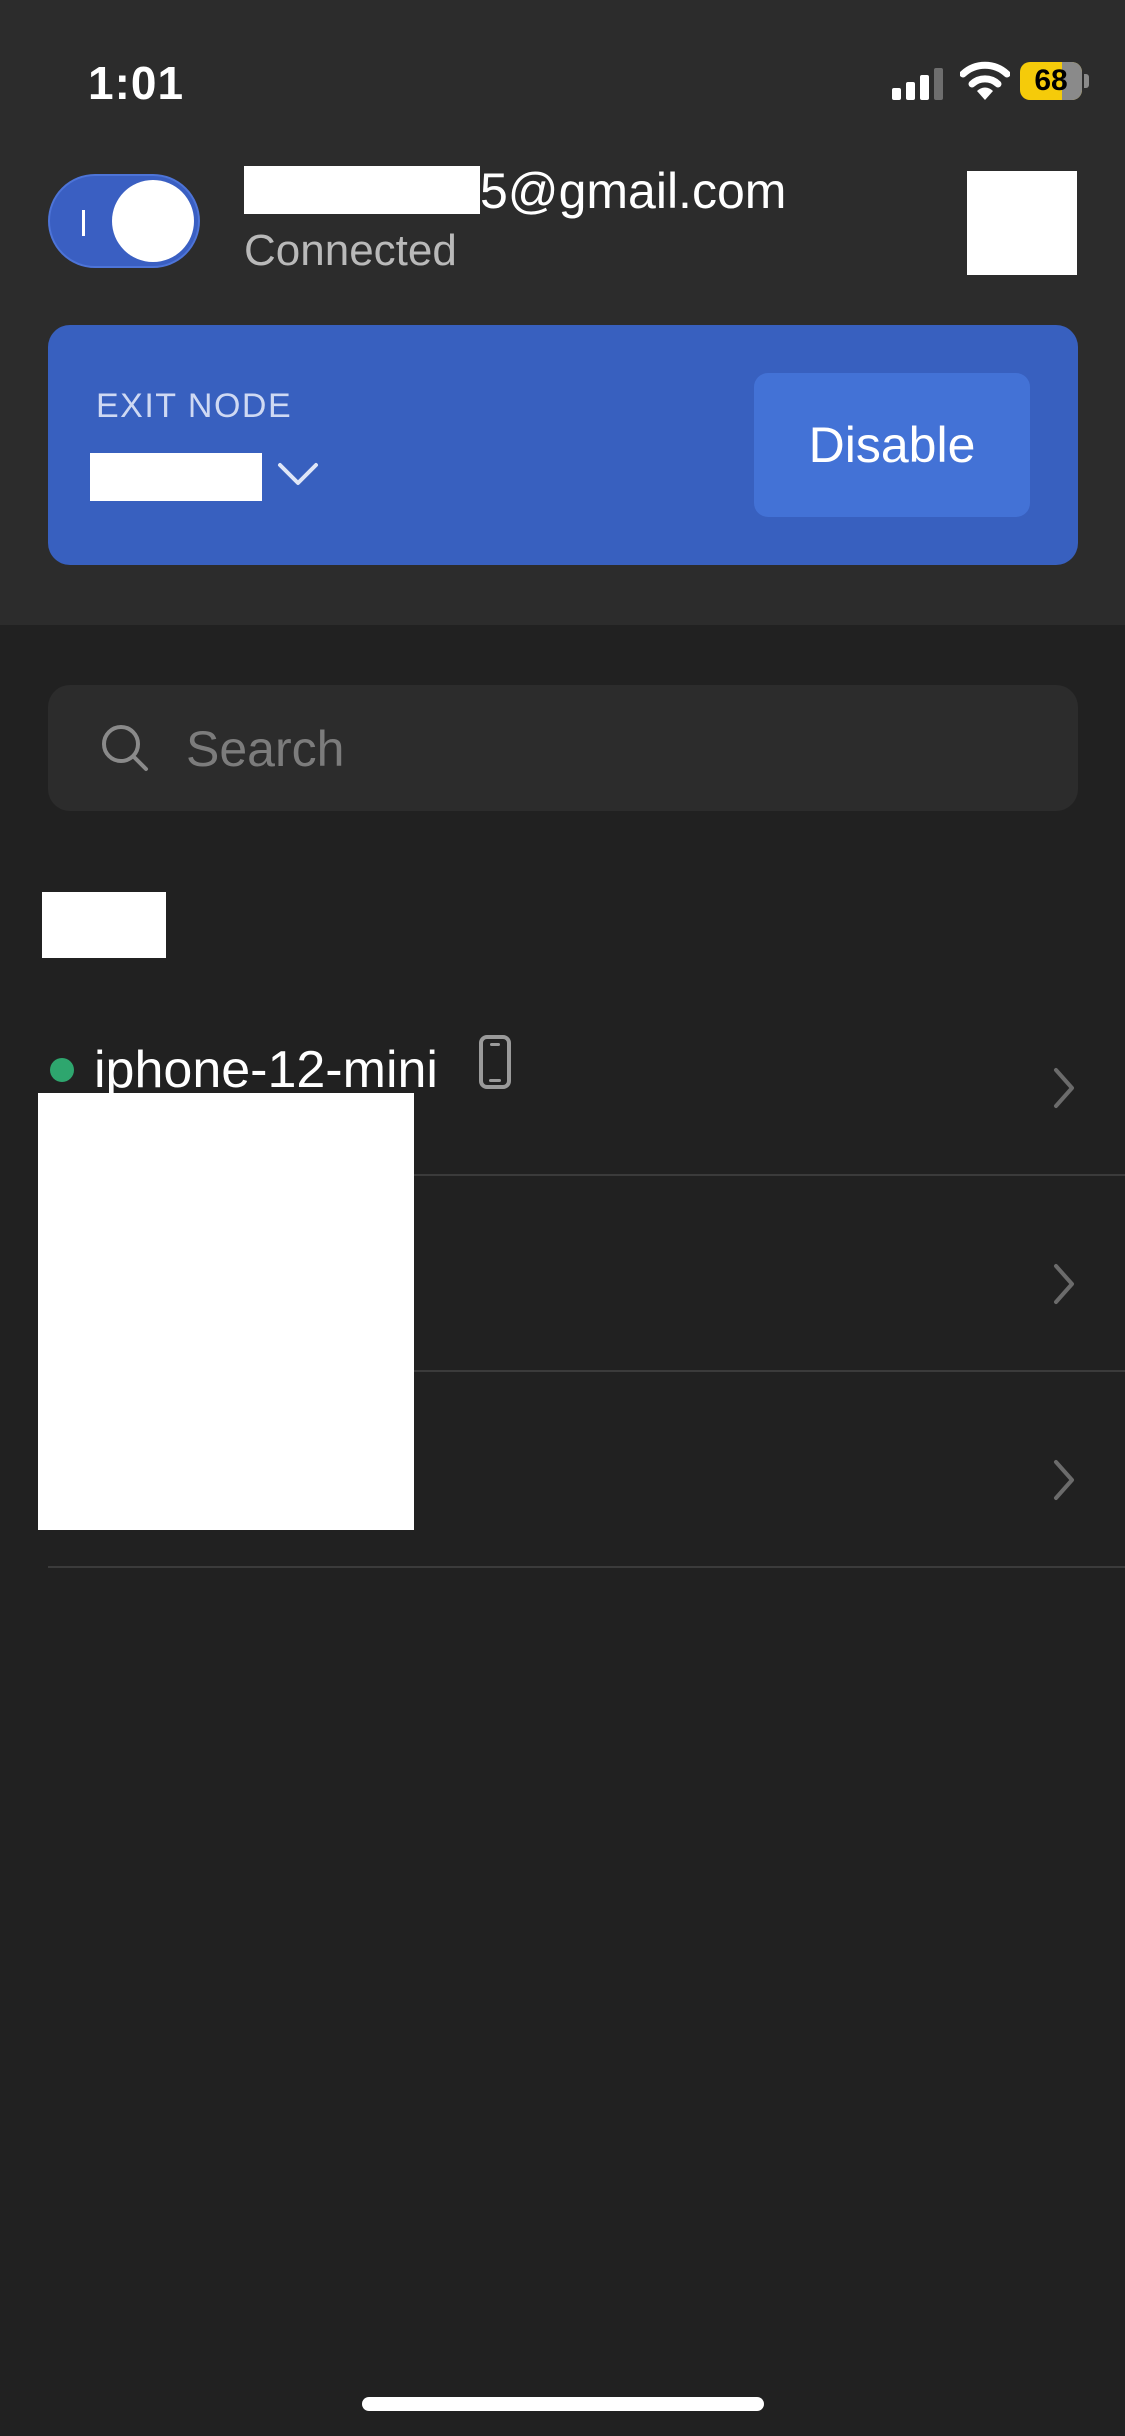  Describe the element at coordinates (298, 474) in the screenshot. I see `chevron-down-icon` at that location.